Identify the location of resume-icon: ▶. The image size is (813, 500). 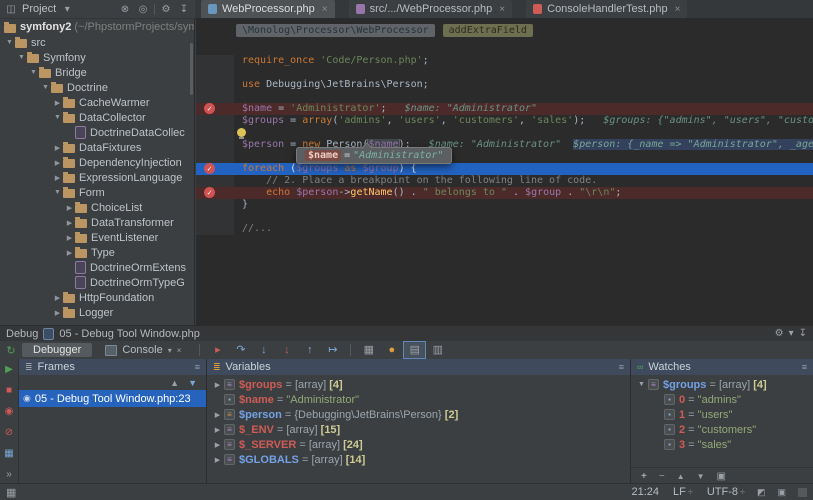
(9, 369).